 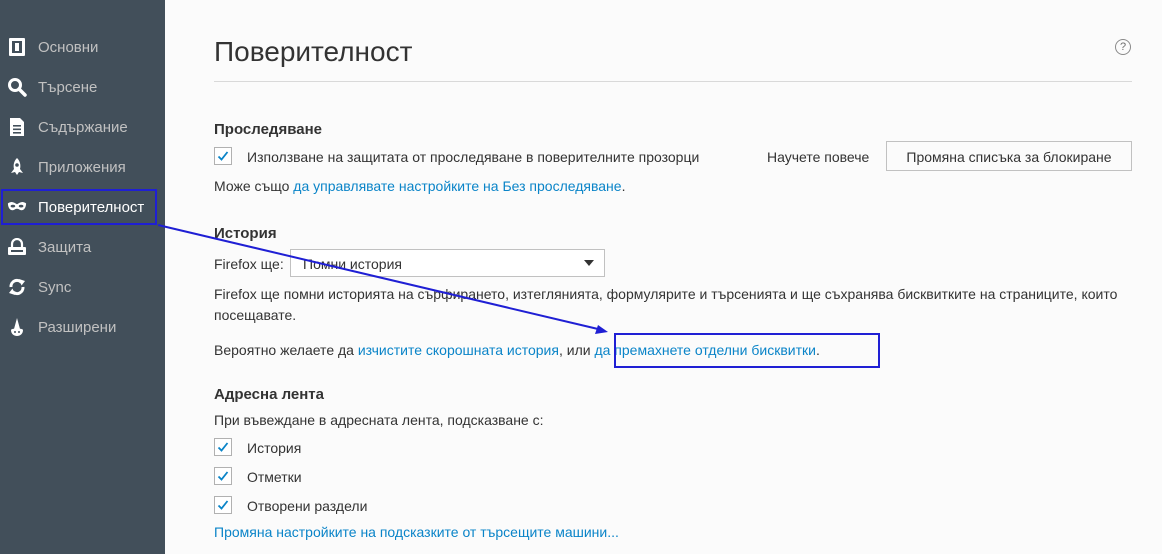 I want to click on clear-history-prefix: Вероятно желаете да, so click(x=286, y=350).